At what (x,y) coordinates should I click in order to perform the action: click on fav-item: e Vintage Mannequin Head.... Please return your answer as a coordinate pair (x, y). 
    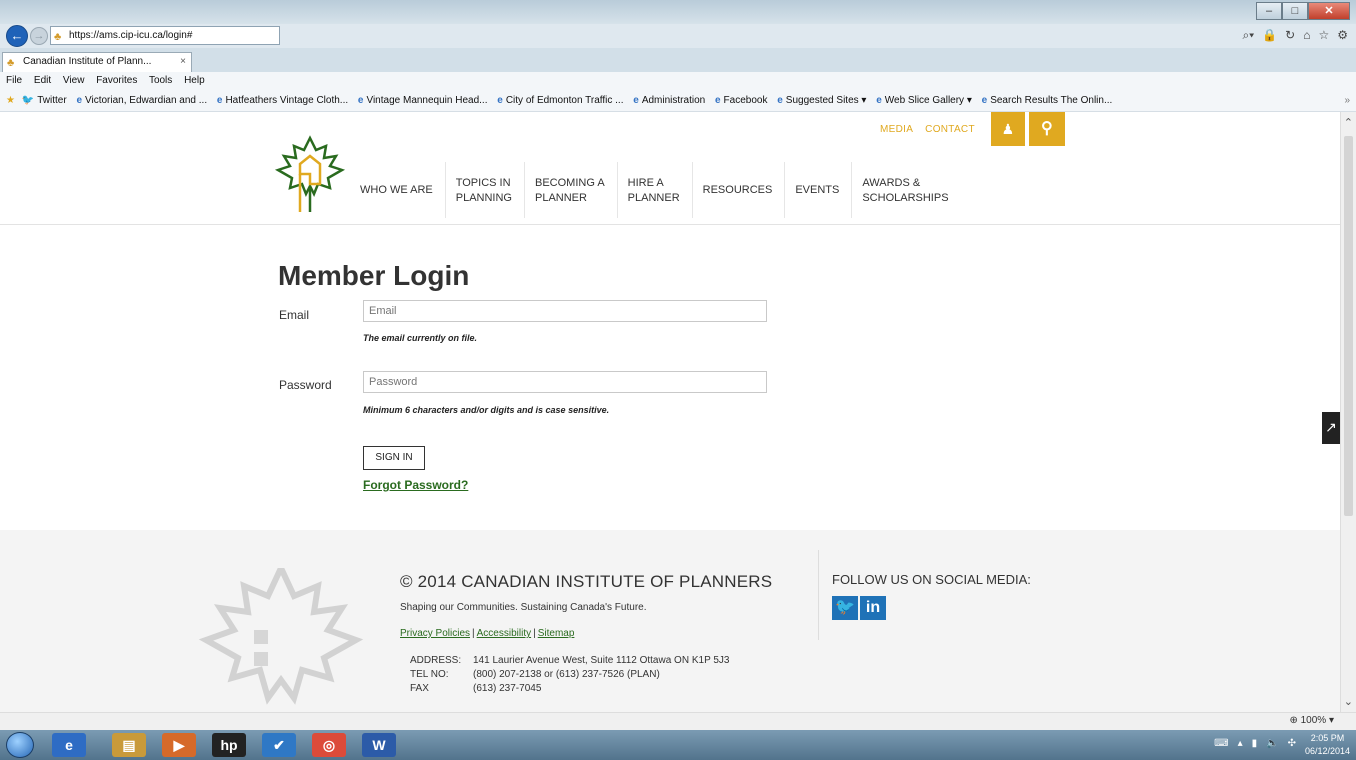
    Looking at the image, I should click on (423, 100).